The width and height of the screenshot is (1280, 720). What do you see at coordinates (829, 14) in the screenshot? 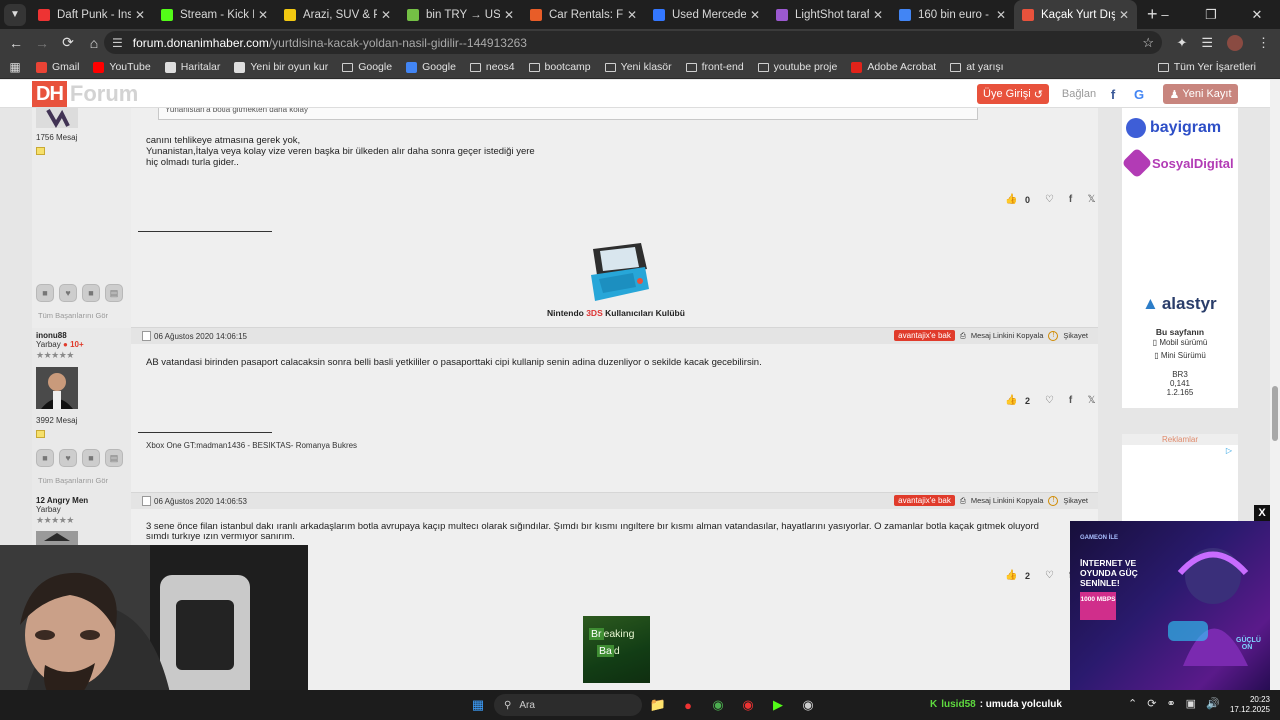
I see `browser-tab: LightShot tarafından ✕` at bounding box center [829, 14].